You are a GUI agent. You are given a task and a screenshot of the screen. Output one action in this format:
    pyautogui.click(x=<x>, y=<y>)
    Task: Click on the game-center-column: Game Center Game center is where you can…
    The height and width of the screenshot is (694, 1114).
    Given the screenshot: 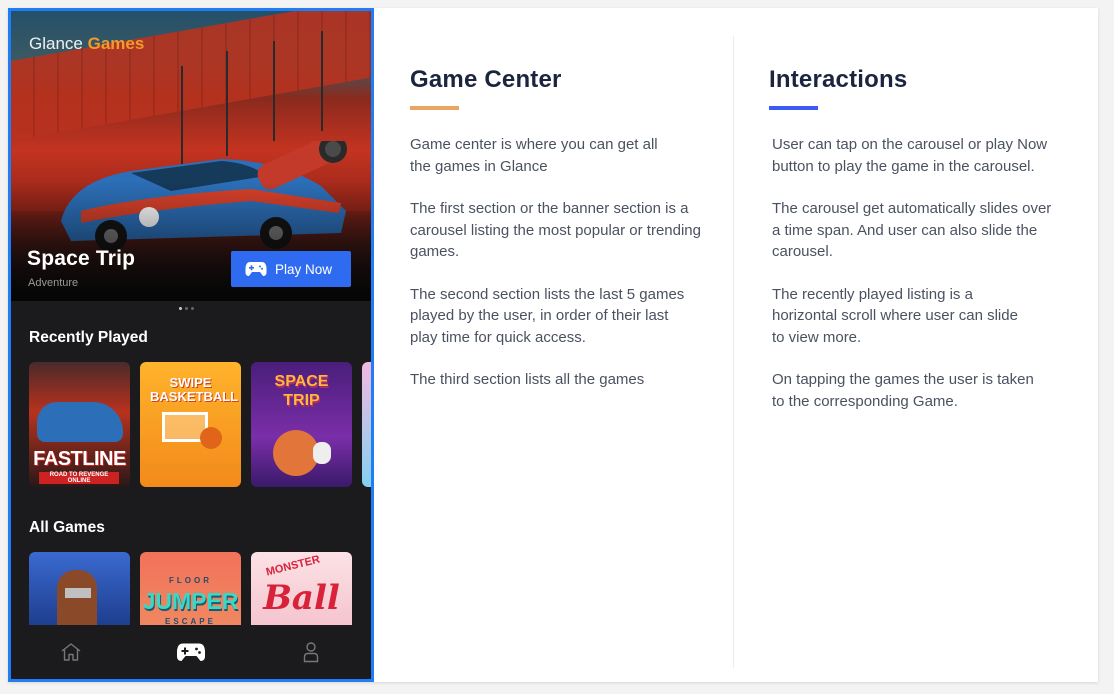 What is the action you would take?
    pyautogui.click(x=560, y=228)
    